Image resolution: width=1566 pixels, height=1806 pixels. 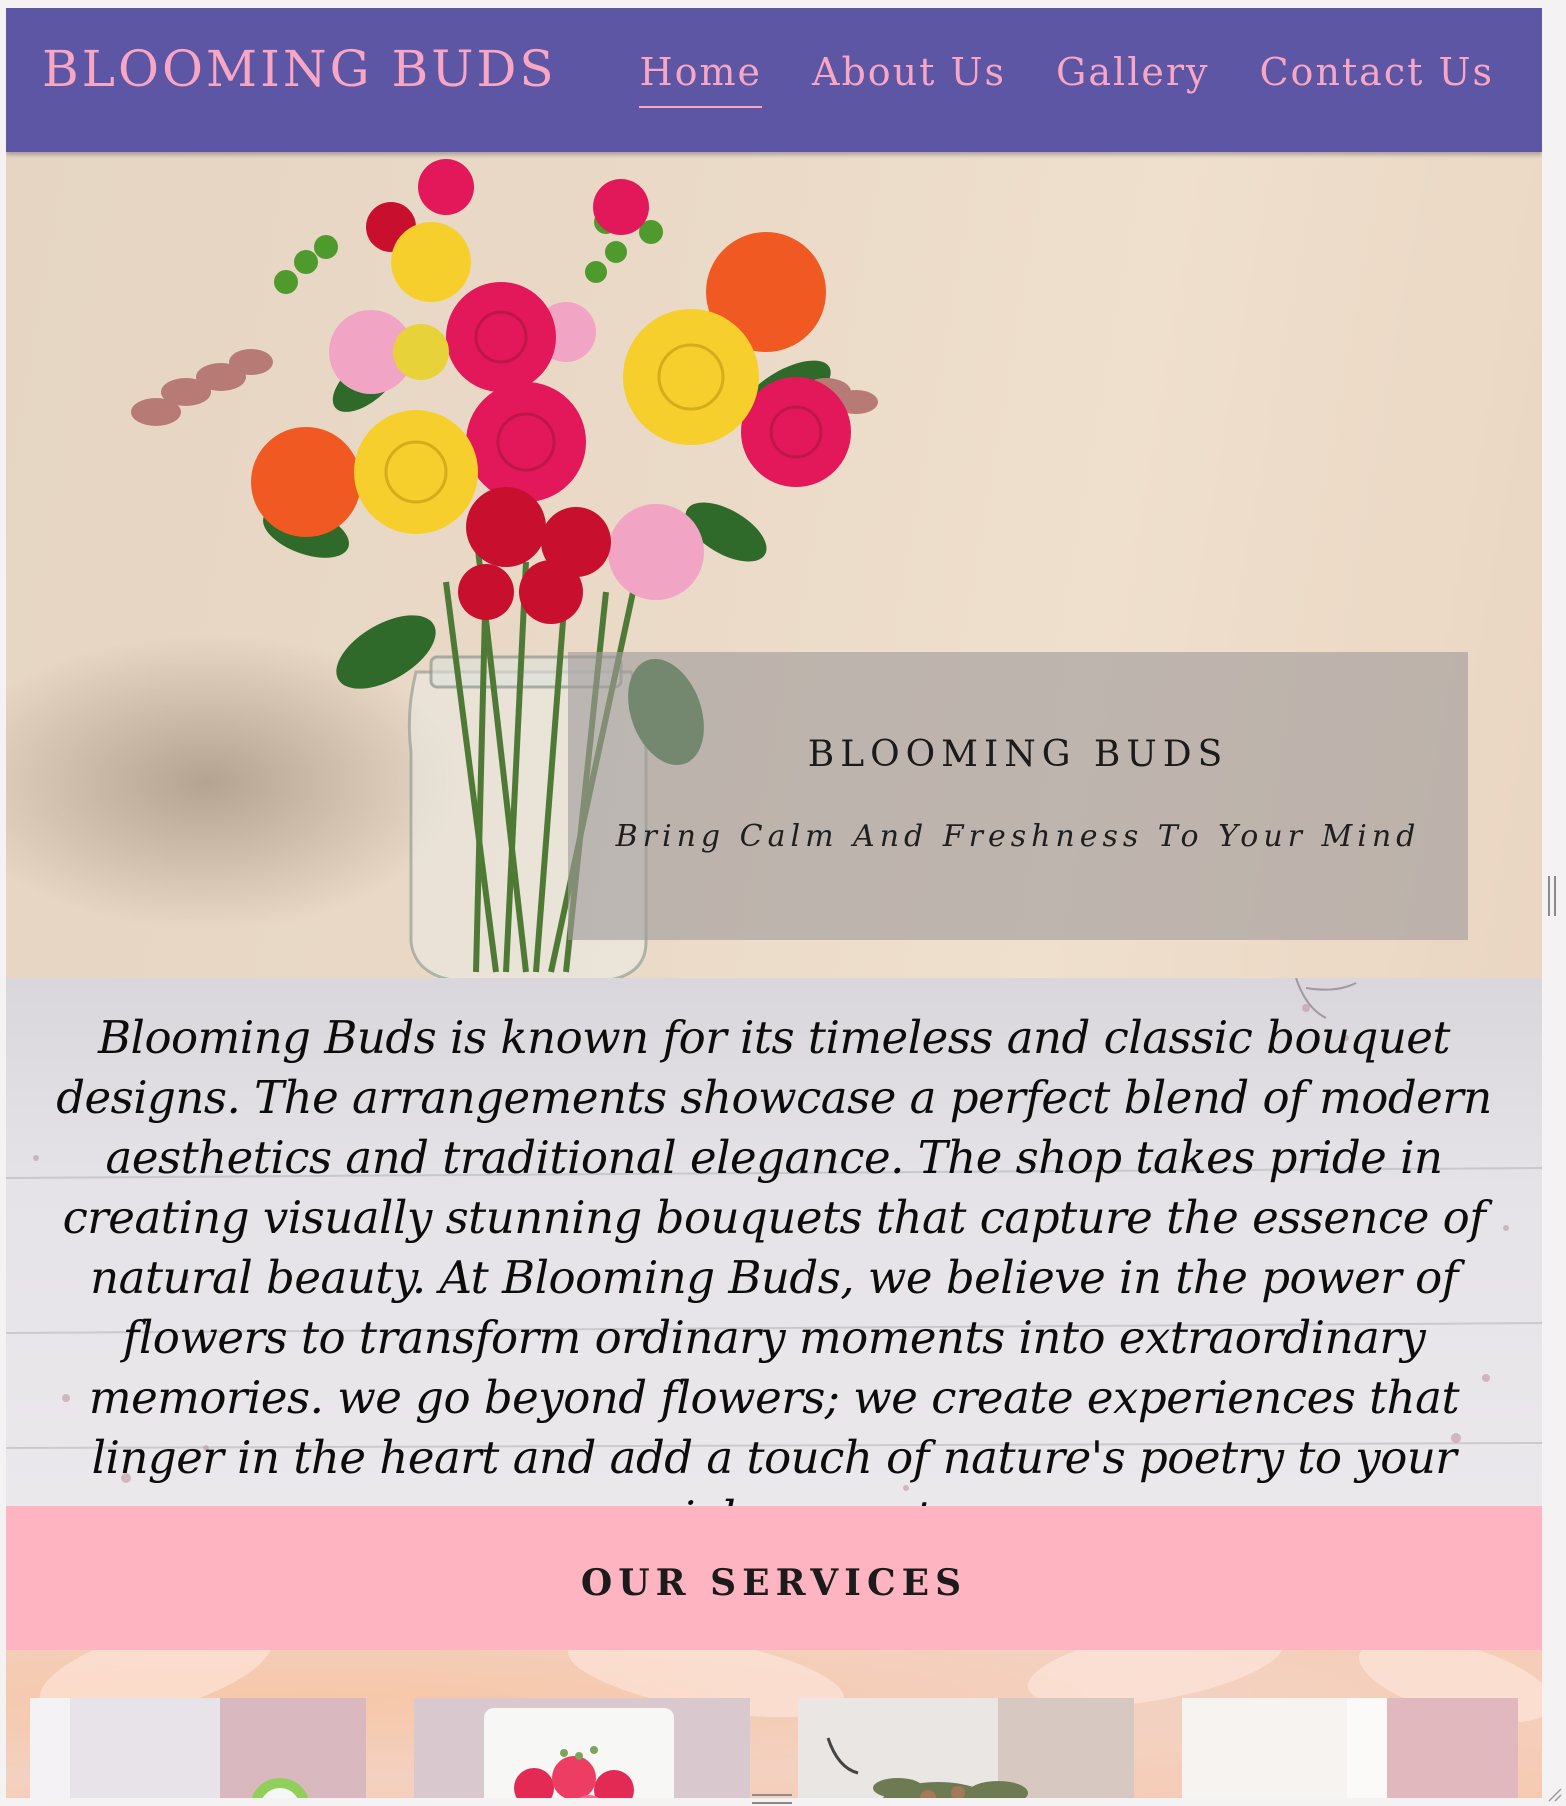 What do you see at coordinates (1018, 754) in the screenshot?
I see `hero-title: BLOOMING BUDS` at bounding box center [1018, 754].